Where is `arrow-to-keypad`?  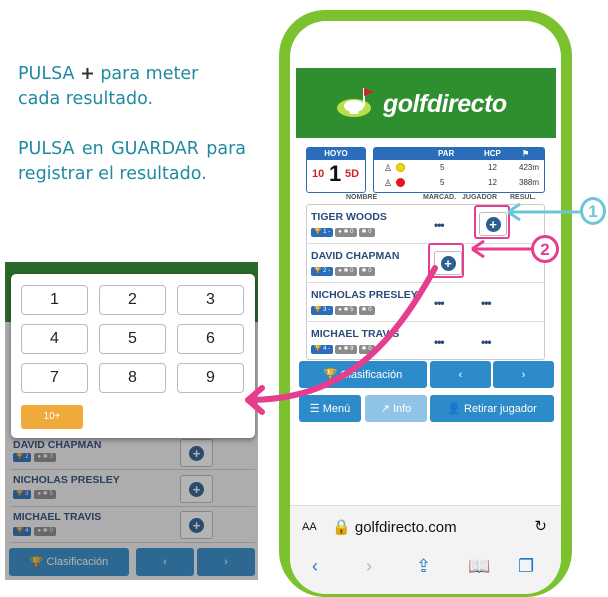
arrow-to-keypad is located at coordinates (341, 334).